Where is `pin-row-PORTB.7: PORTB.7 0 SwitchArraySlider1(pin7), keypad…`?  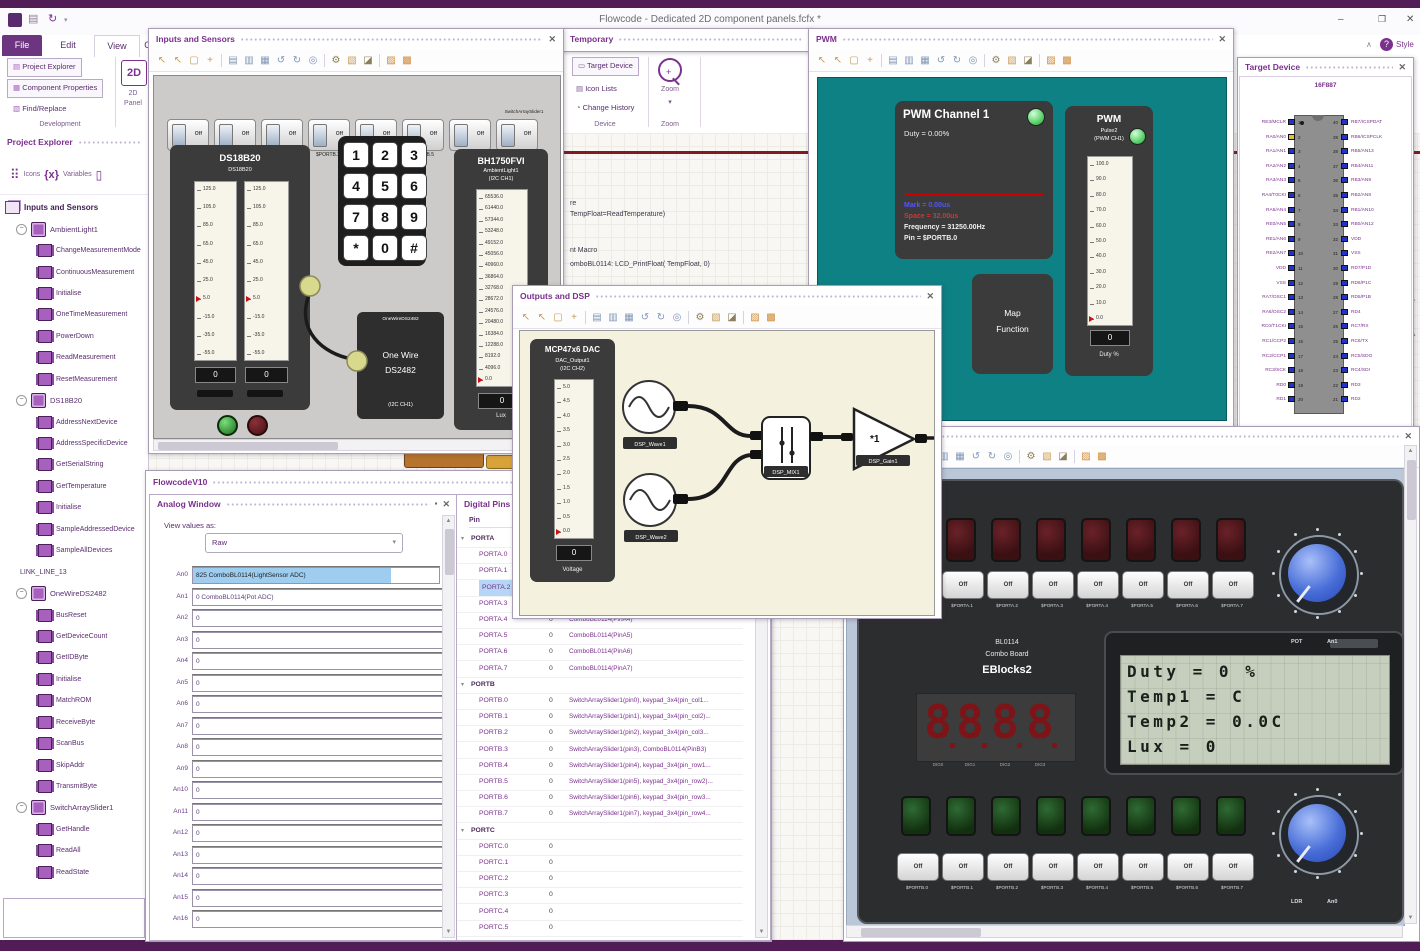
pin-row-PORTB.7: PORTB.7 0 SwitchArraySlider1(pin7), keypad… is located at coordinates (600, 815).